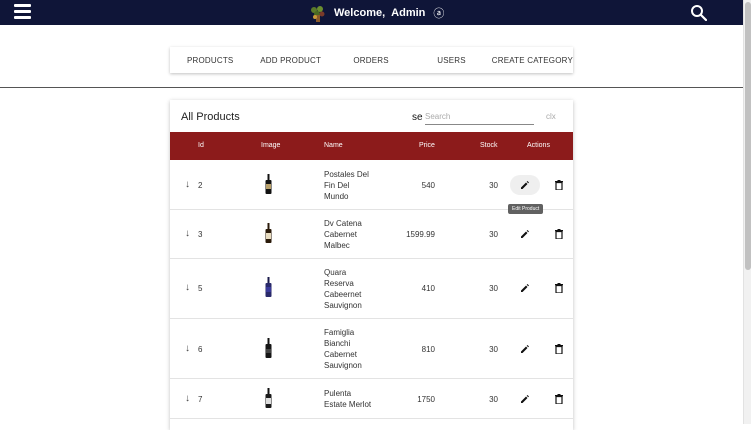 This screenshot has width=751, height=430. I want to click on row-name: Famiglia Bianchi Cabernet Sauvignon, so click(343, 349).